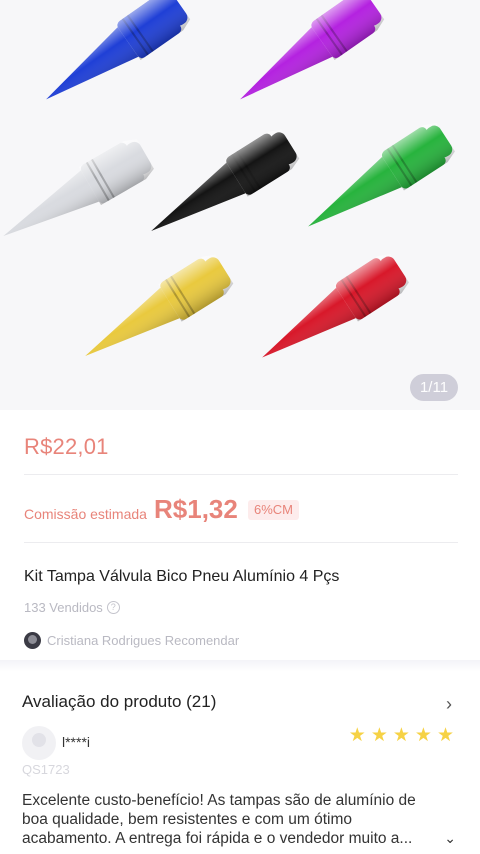 The image size is (480, 854). Describe the element at coordinates (78, 187) in the screenshot. I see `spike-silver` at that location.